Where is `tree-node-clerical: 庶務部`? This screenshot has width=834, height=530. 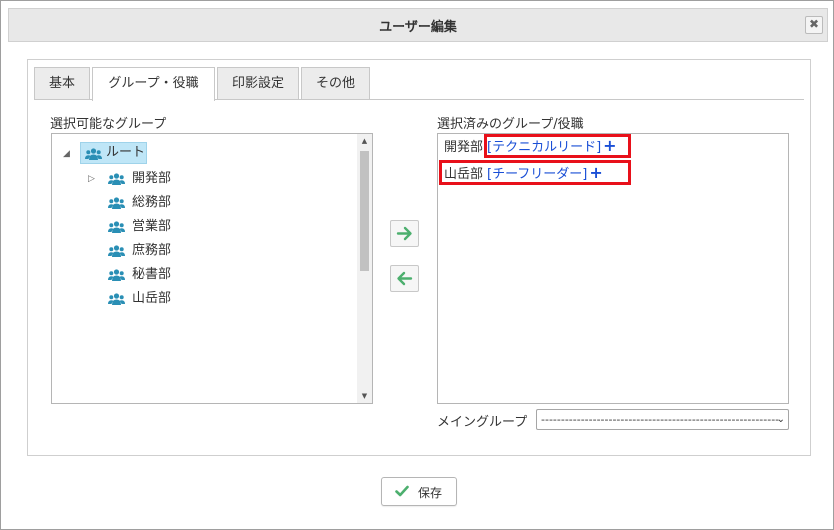 tree-node-clerical: 庶務部 is located at coordinates (168, 251).